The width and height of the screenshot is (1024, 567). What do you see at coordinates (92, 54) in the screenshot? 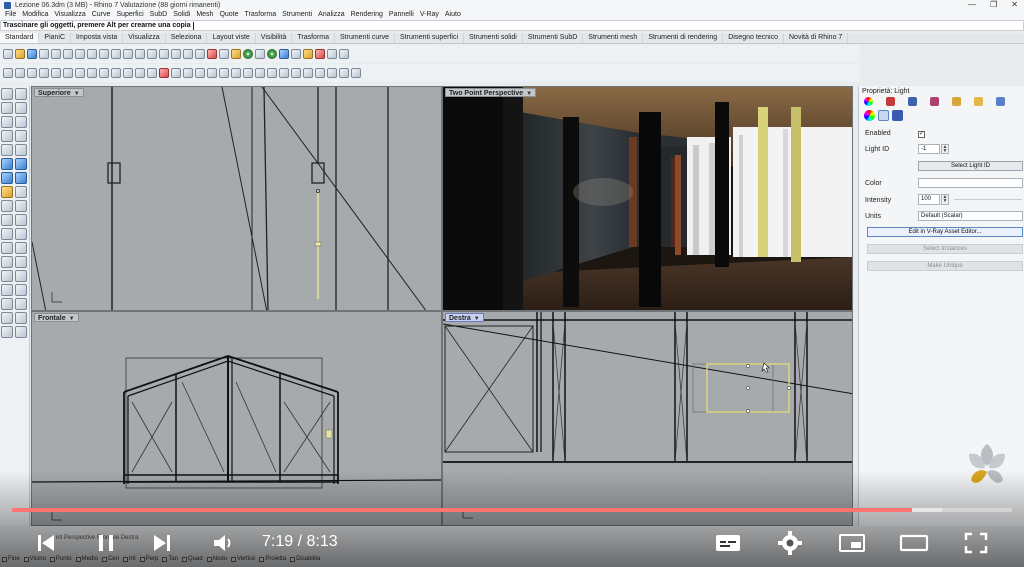
I see `paste-icon` at bounding box center [92, 54].